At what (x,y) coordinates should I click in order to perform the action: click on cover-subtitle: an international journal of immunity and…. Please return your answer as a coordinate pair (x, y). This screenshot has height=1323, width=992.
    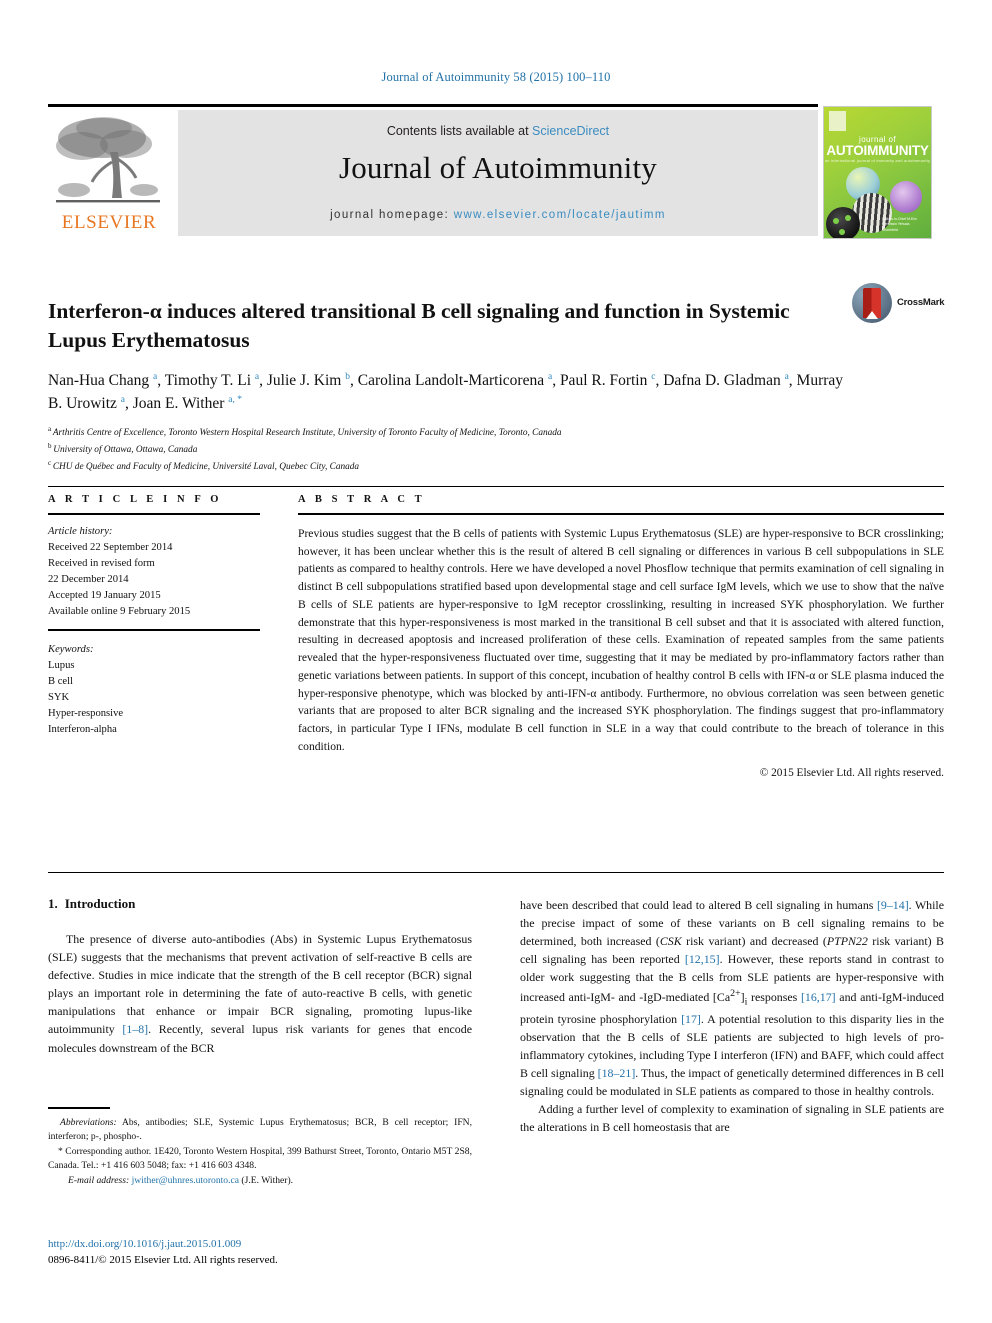
    Looking at the image, I should click on (877, 160).